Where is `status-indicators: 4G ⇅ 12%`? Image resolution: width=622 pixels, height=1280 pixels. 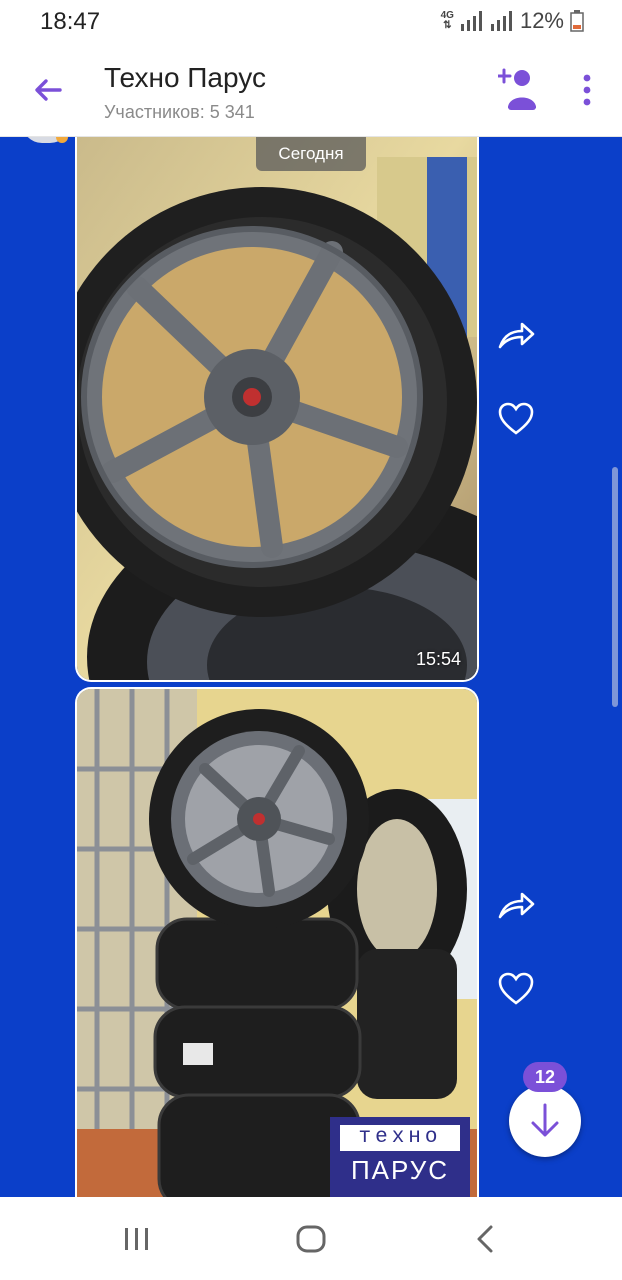 status-indicators: 4G ⇅ 12% is located at coordinates (512, 21).